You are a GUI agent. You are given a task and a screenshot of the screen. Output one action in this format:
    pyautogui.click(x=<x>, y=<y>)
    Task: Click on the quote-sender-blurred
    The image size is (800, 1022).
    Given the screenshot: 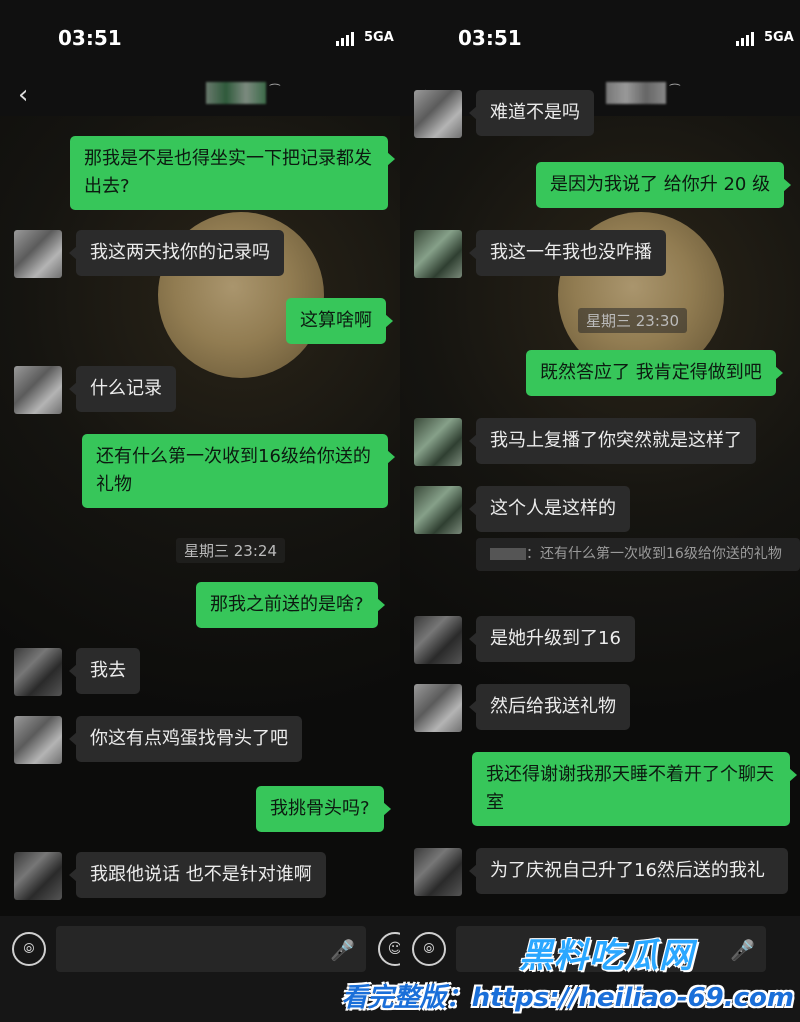 What is the action you would take?
    pyautogui.click(x=508, y=554)
    